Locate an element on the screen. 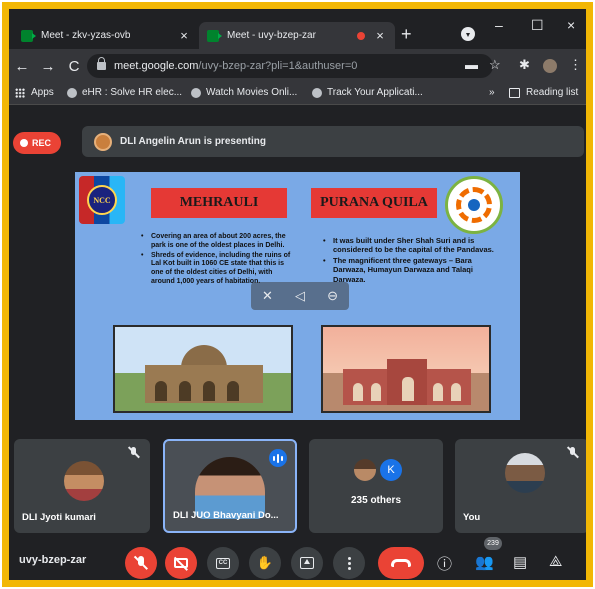 This screenshot has width=595, height=589. others-tile: K 235 others is located at coordinates (376, 486).